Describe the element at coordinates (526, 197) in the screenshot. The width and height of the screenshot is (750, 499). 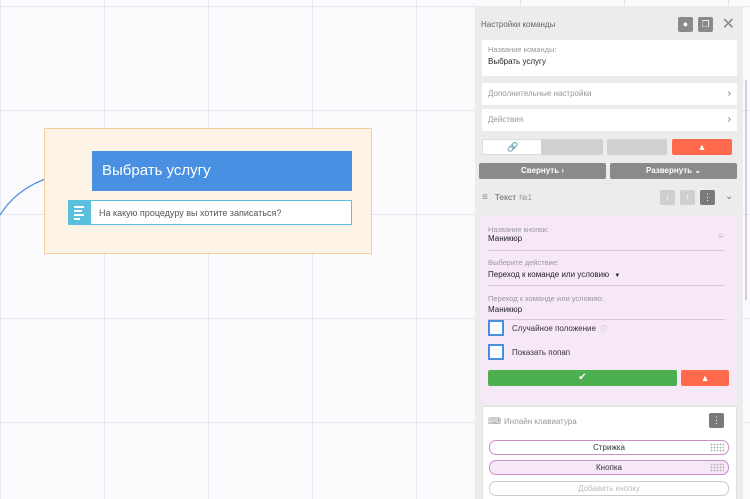
I see `section-number: №1` at that location.